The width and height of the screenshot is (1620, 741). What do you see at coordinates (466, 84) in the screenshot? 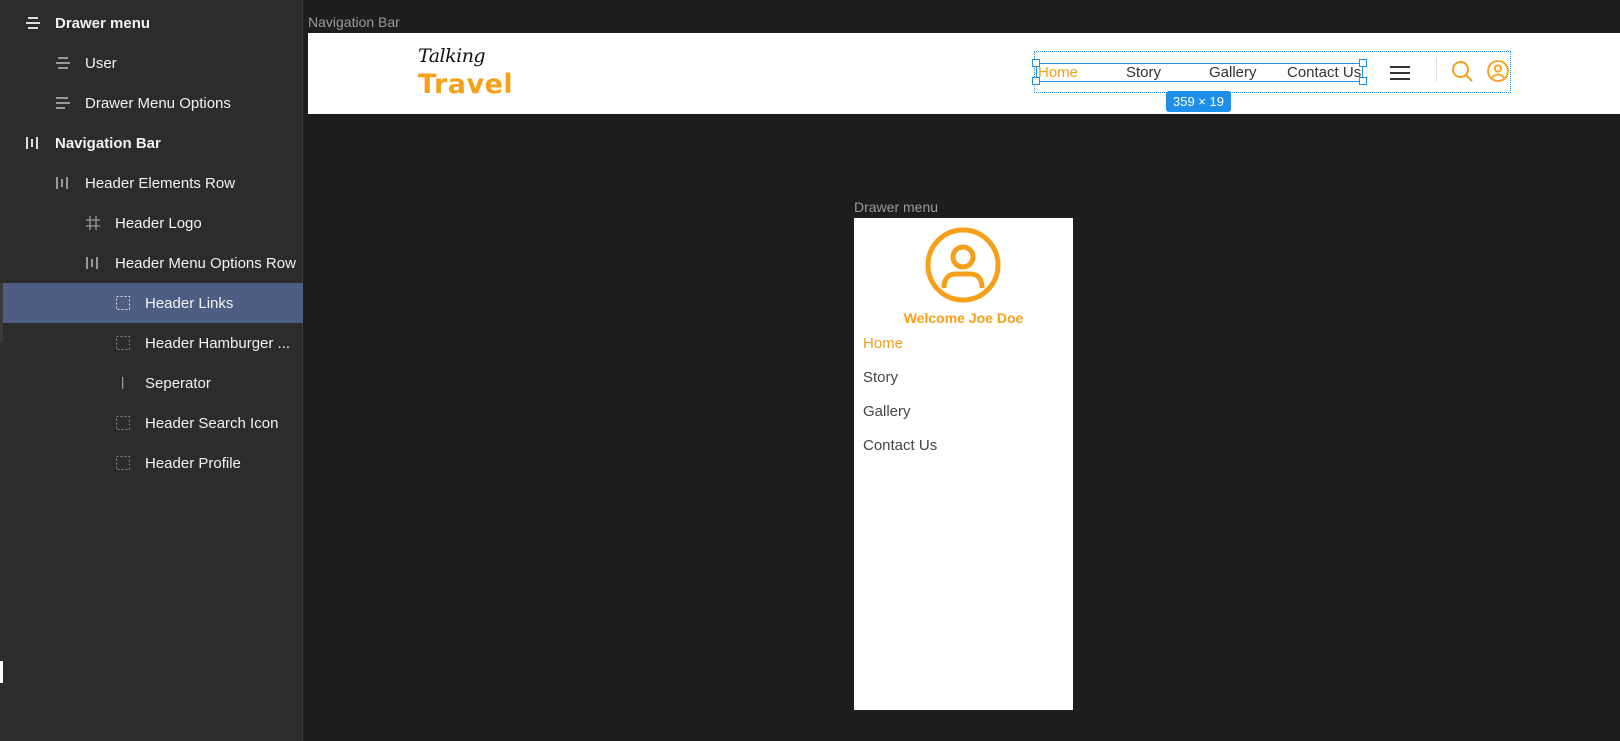
I see `logo-main-text: Travel` at bounding box center [466, 84].